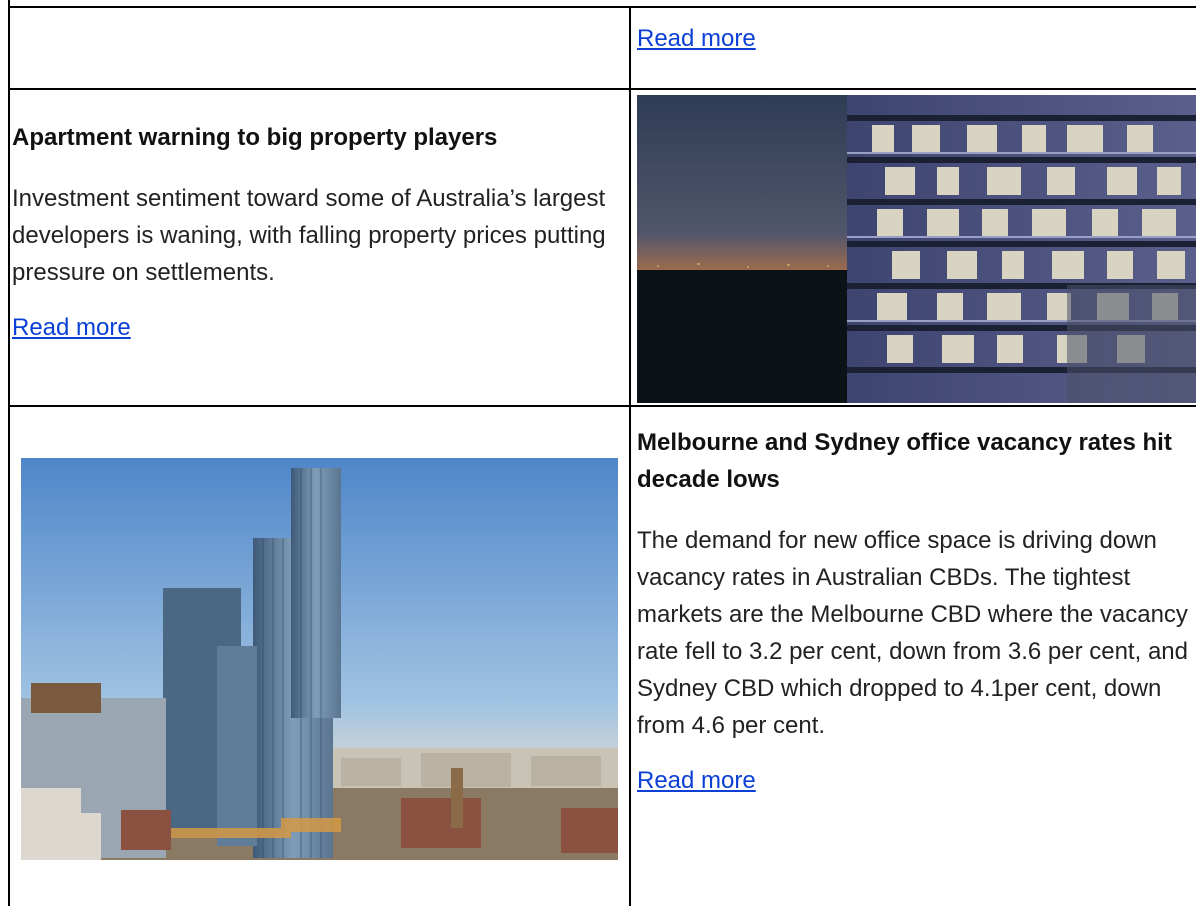 The height and width of the screenshot is (906, 1196). What do you see at coordinates (630, 456) in the screenshot?
I see `table-column-divider` at bounding box center [630, 456].